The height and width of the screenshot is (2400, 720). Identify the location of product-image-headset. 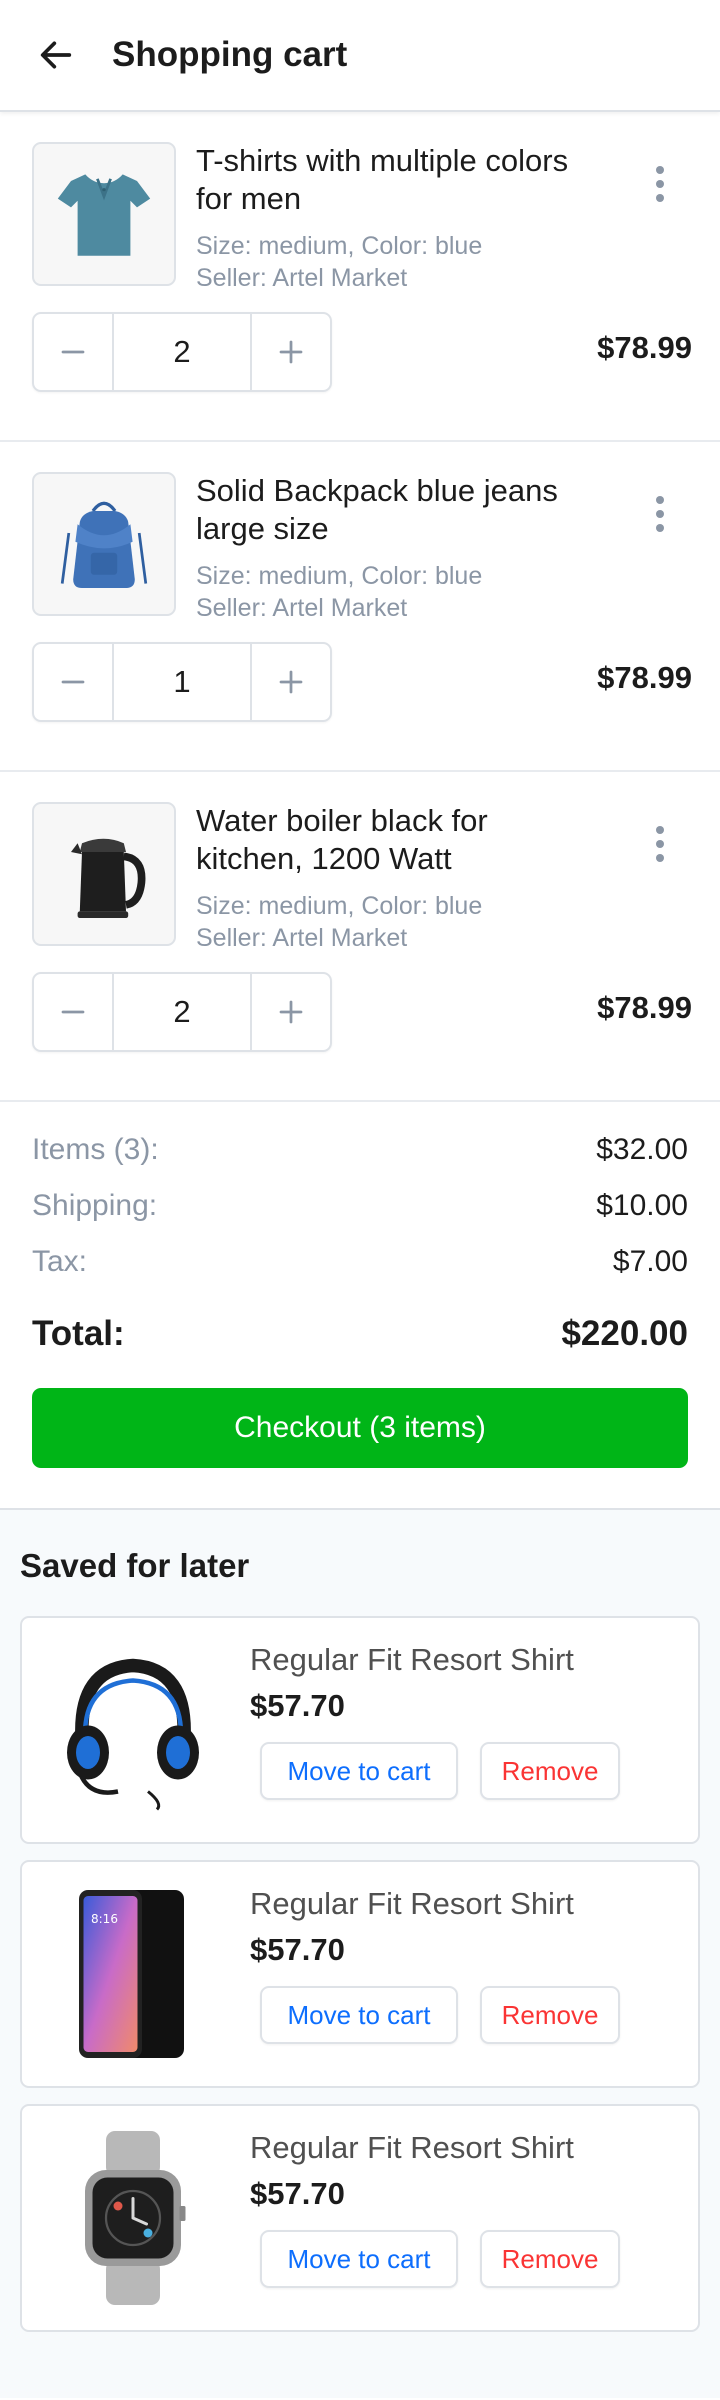
(133, 1730).